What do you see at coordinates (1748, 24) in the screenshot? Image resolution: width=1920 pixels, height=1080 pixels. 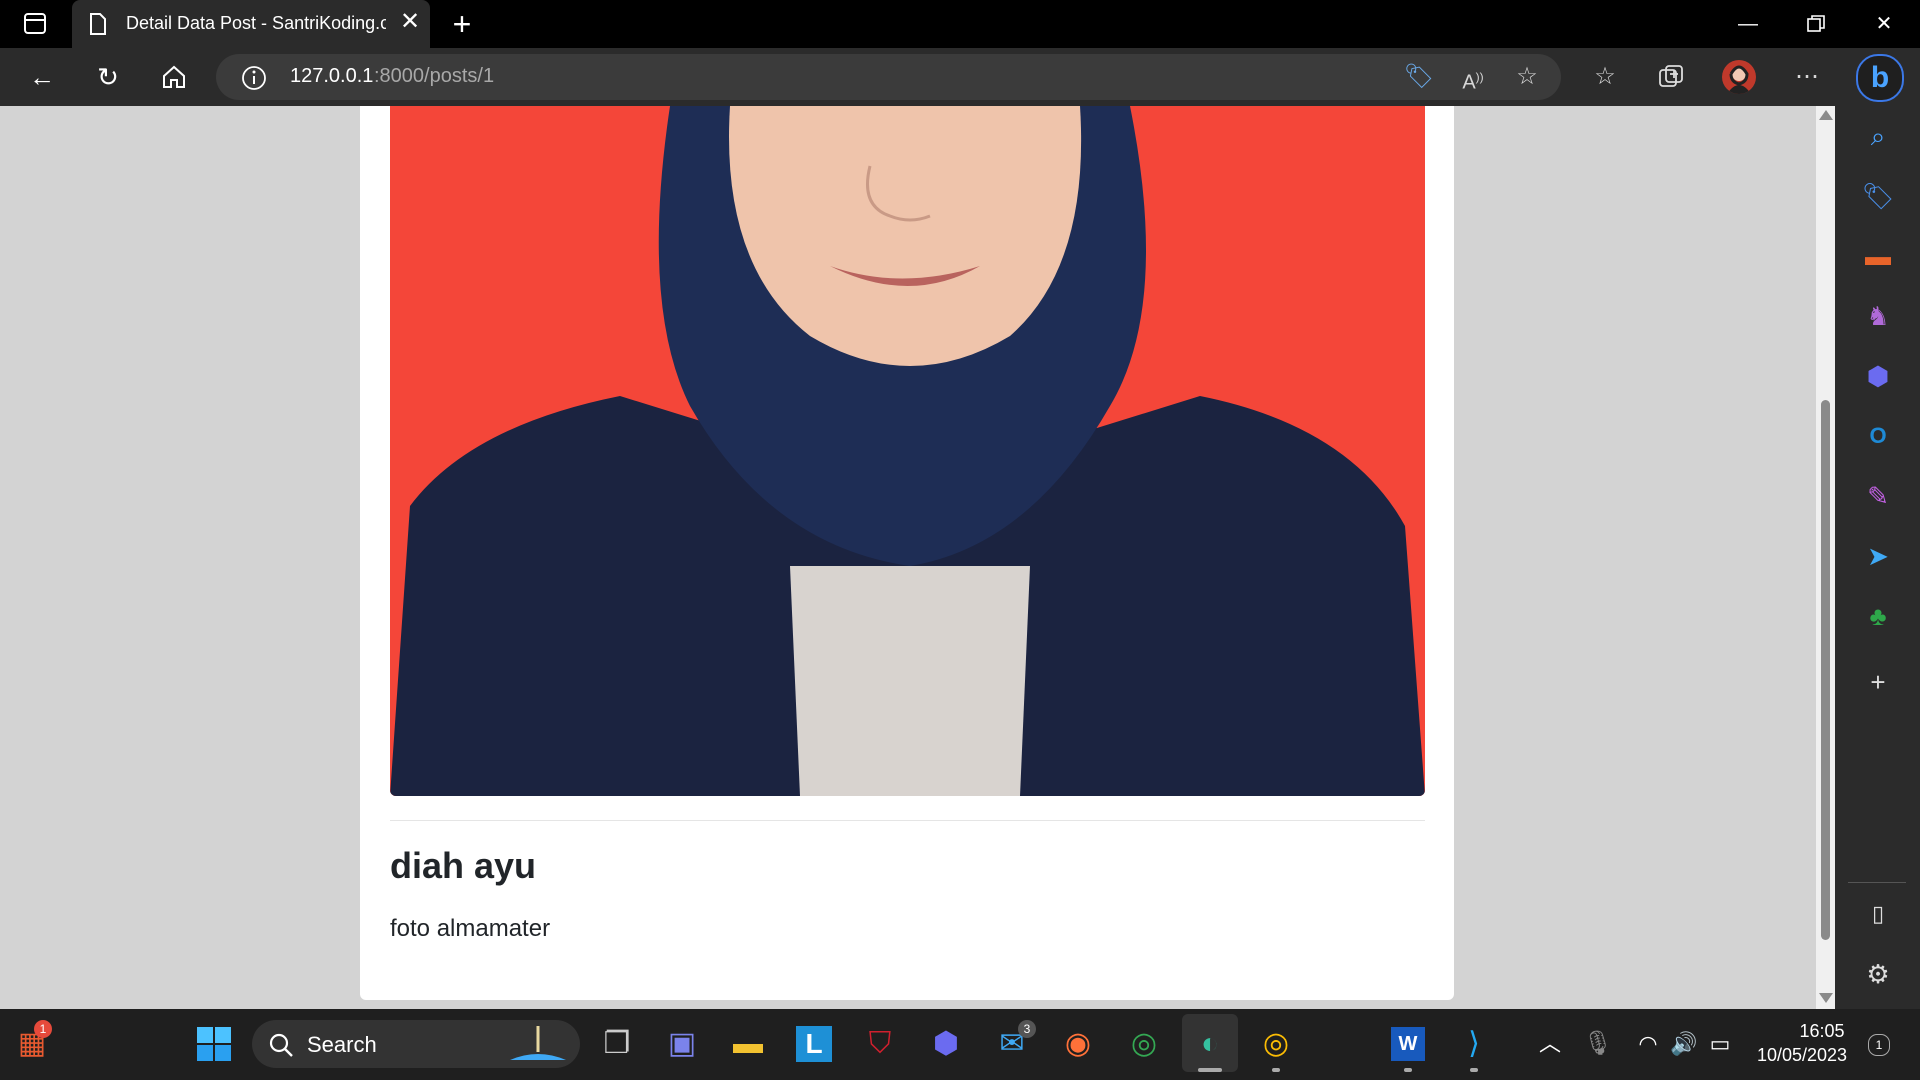 I see `minimize-button: —` at bounding box center [1748, 24].